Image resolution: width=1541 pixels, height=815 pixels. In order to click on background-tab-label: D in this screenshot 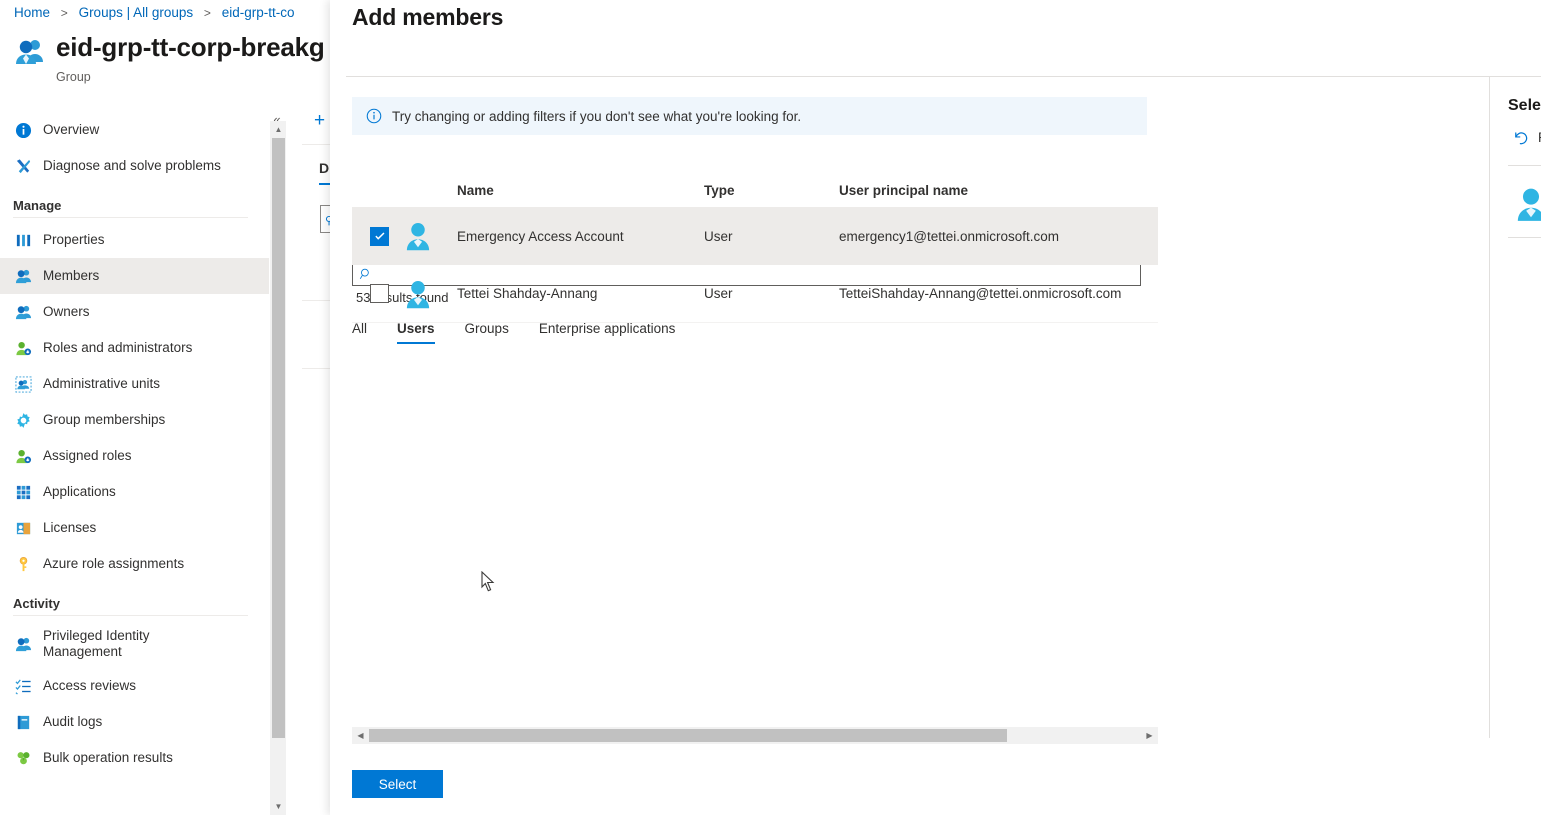, I will do `click(324, 168)`.